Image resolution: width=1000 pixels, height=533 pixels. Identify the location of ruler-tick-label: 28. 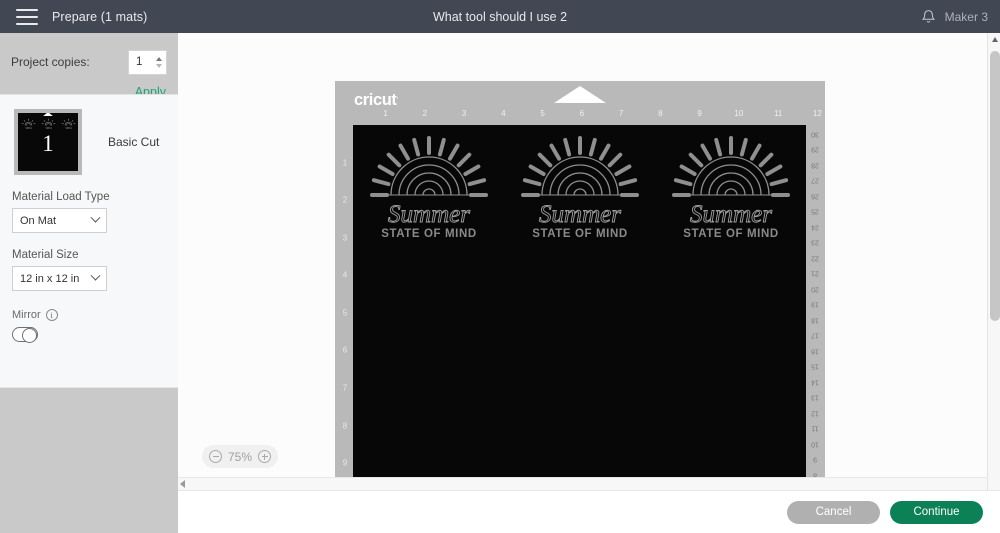
(815, 165).